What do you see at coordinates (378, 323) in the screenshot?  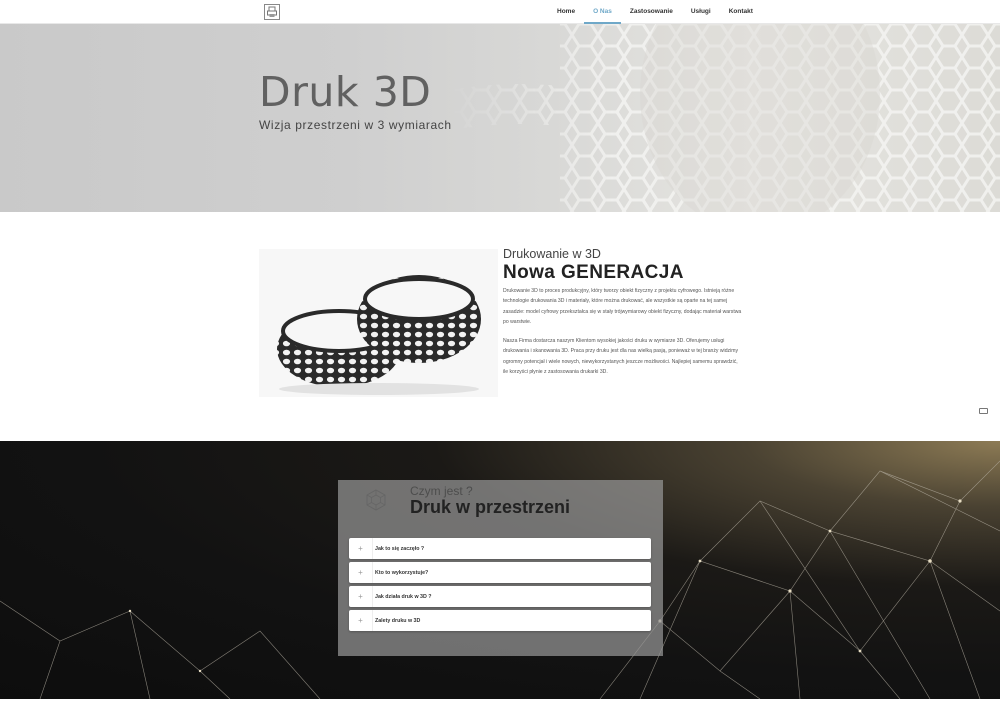 I see `3d-printed-bracelets-image` at bounding box center [378, 323].